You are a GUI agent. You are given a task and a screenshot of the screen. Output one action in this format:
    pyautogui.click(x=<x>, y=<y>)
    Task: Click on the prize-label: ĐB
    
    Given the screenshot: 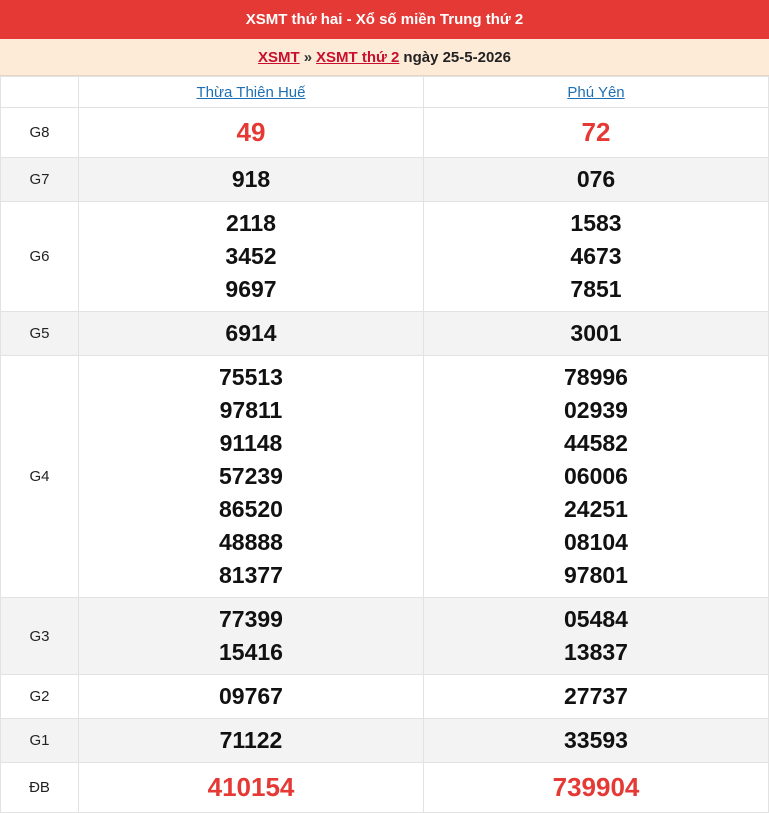 What is the action you would take?
    pyautogui.click(x=39, y=787)
    